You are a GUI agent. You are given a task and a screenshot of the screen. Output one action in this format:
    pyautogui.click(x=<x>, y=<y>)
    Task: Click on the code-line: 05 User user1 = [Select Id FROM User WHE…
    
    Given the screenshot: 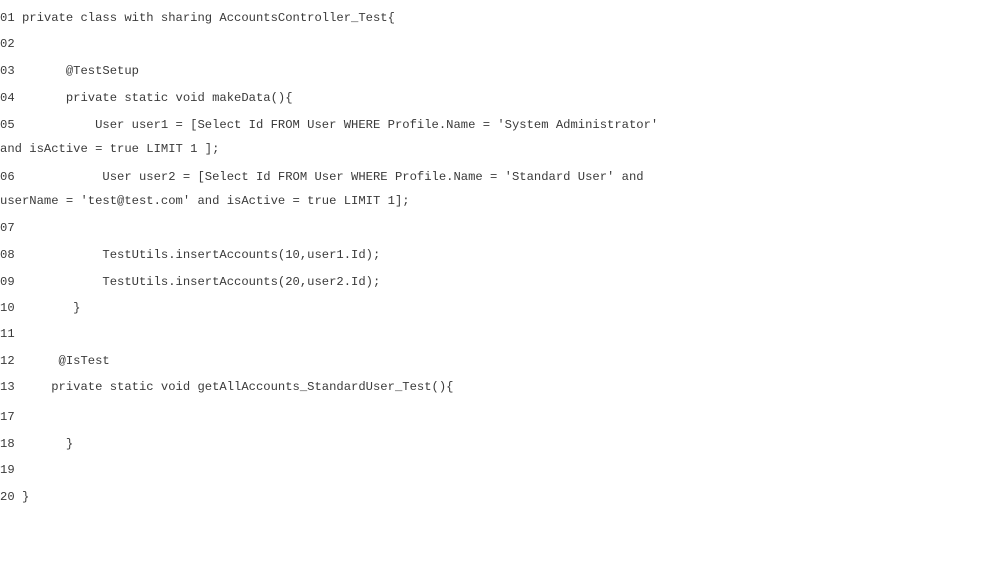 What is the action you would take?
    pyautogui.click(x=329, y=125)
    